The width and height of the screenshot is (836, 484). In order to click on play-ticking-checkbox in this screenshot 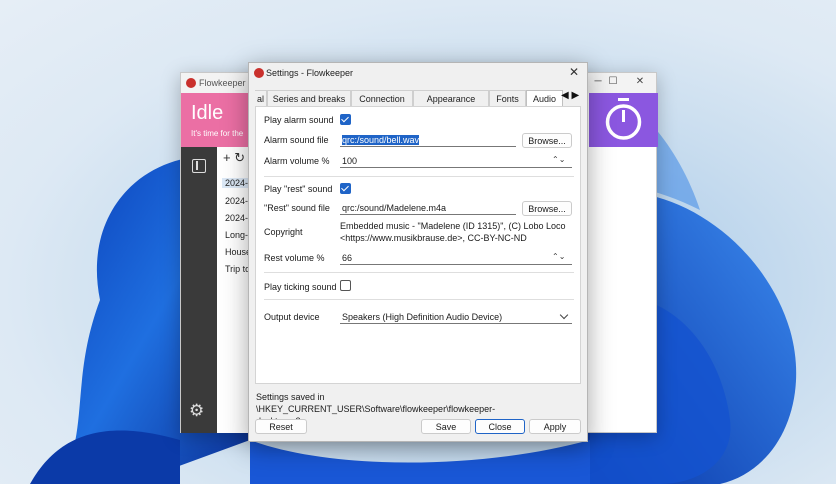, I will do `click(345, 285)`.